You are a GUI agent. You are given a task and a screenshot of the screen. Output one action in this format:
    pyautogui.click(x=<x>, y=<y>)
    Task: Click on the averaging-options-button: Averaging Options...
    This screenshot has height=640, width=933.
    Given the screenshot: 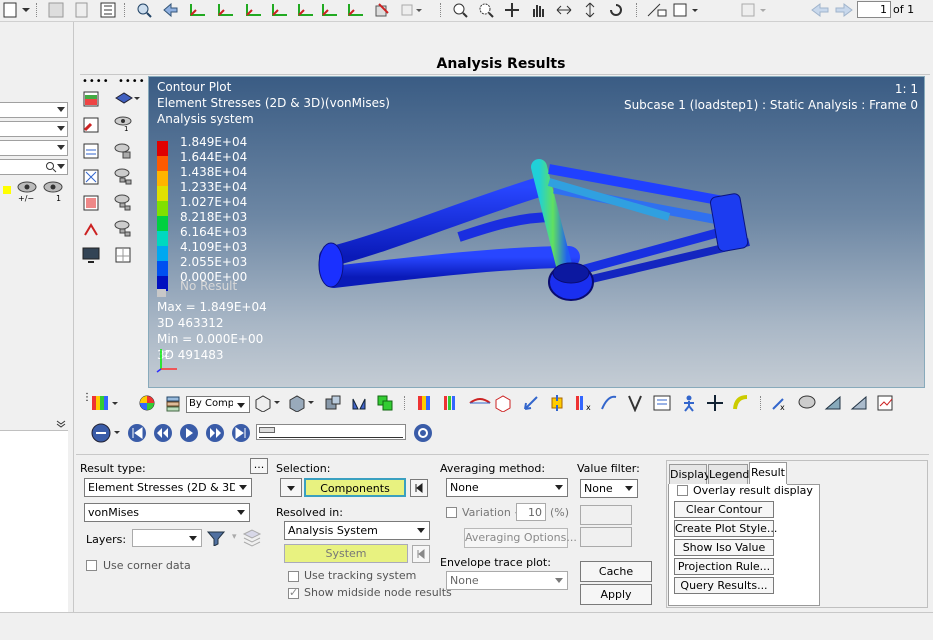 What is the action you would take?
    pyautogui.click(x=520, y=538)
    